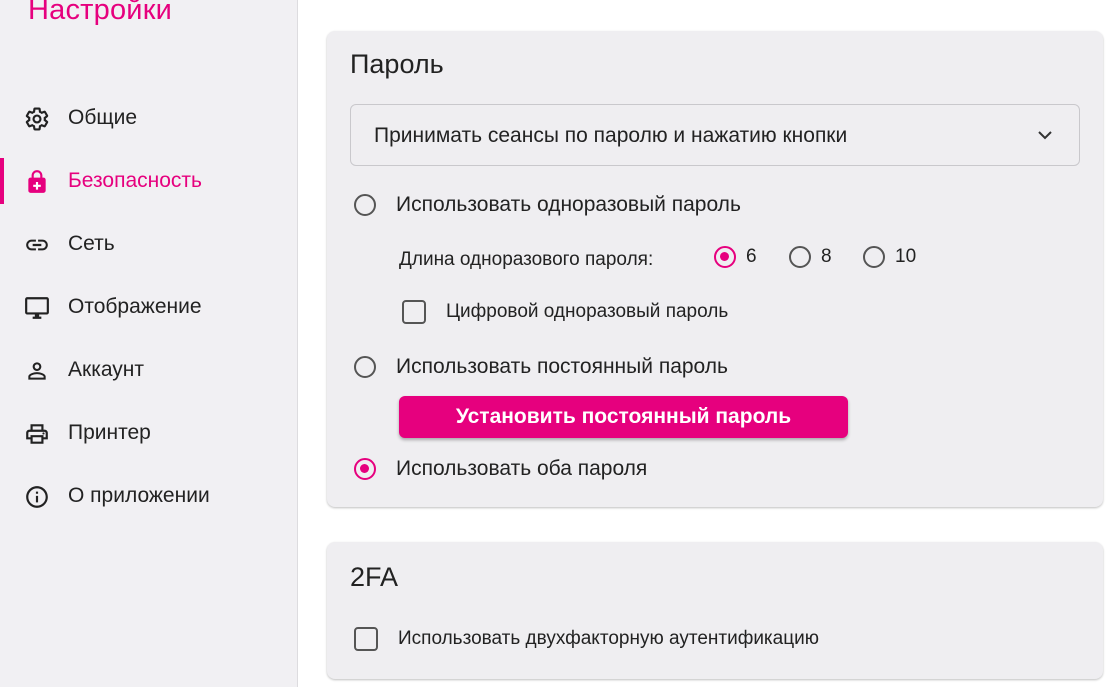 The height and width of the screenshot is (687, 1116). What do you see at coordinates (37, 308) in the screenshot?
I see `monitor-icon` at bounding box center [37, 308].